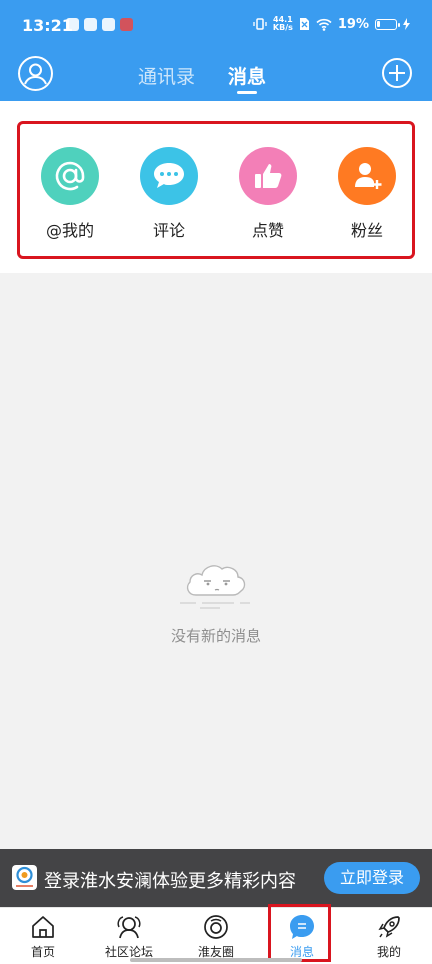 This screenshot has width=432, height=964. I want to click on banner-text: 登录淮水安澜体验更多精彩内容, so click(170, 881).